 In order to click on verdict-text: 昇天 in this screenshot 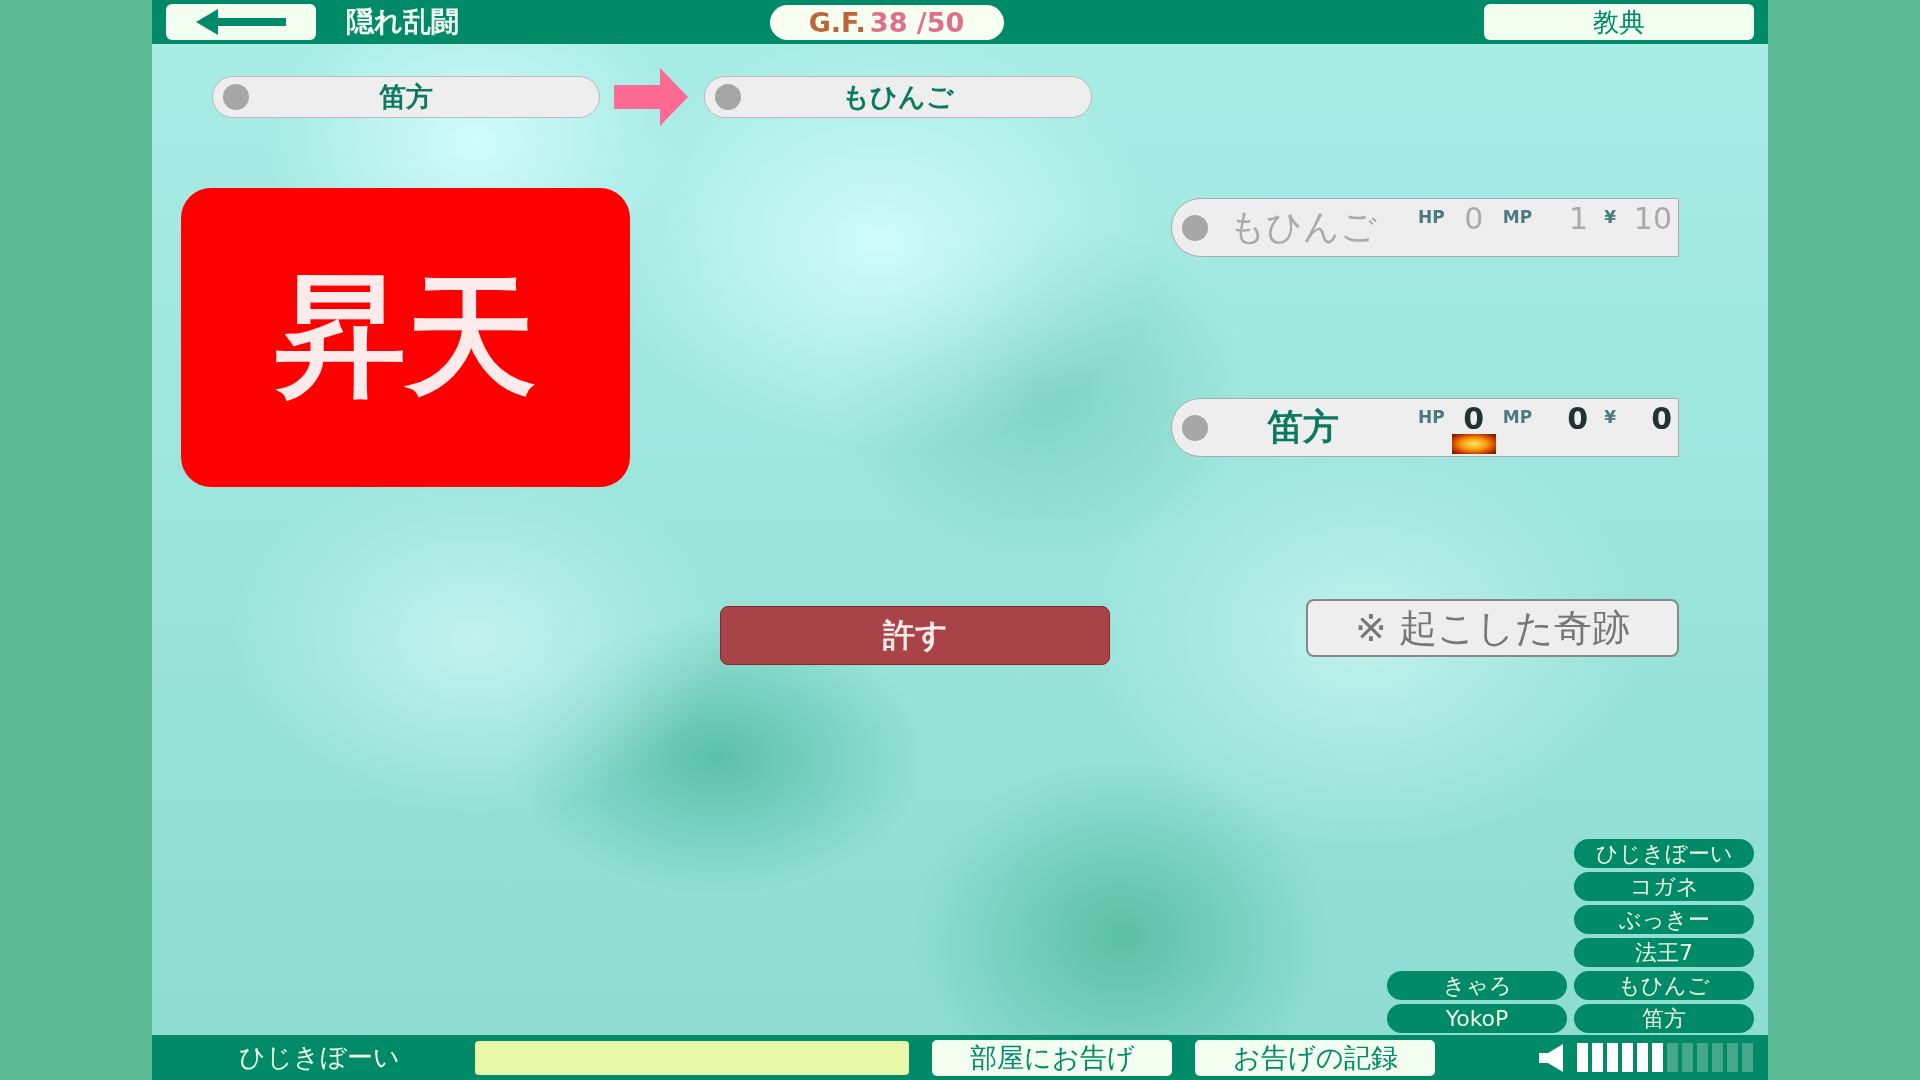, I will do `click(405, 336)`.